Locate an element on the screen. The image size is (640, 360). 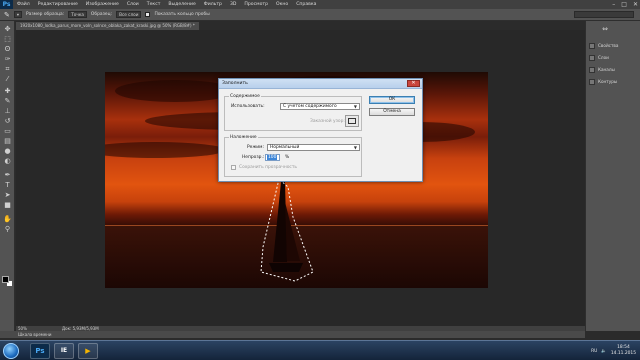
taskbar-browser: IE is located at coordinates (64, 351).